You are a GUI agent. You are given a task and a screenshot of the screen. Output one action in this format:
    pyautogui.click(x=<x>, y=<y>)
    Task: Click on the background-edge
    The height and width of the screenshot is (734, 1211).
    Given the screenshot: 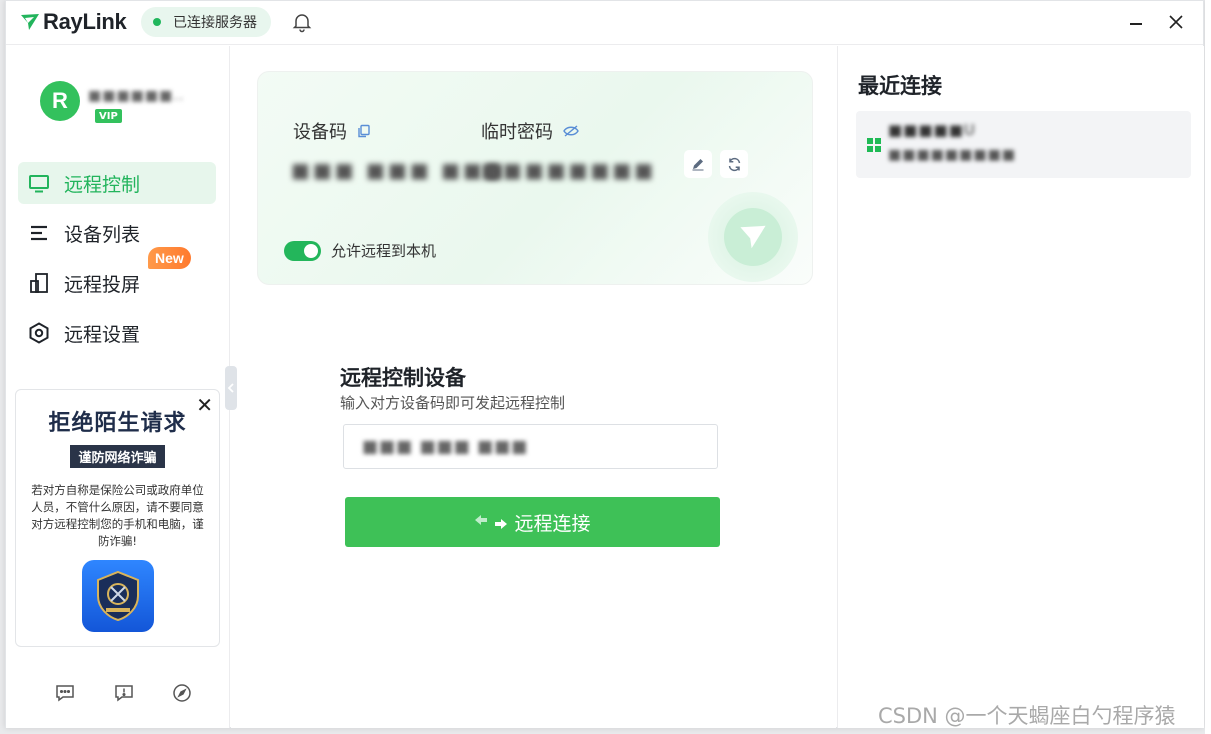 What is the action you would take?
    pyautogui.click(x=1208, y=367)
    